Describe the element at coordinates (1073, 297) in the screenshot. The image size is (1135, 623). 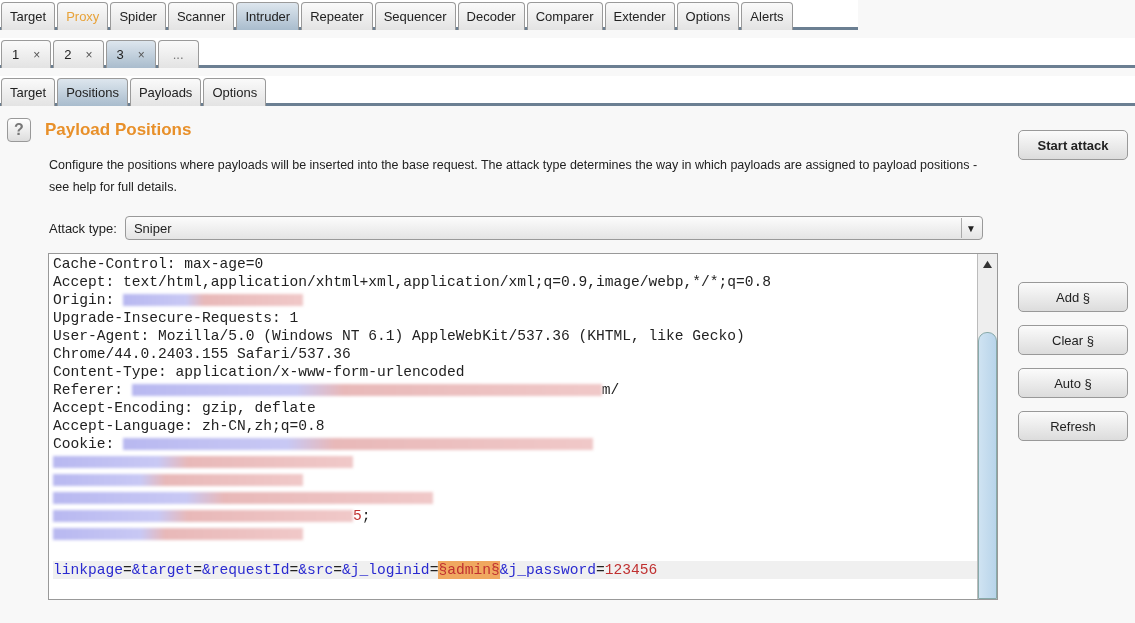
I see `marker-button: Add §` at that location.